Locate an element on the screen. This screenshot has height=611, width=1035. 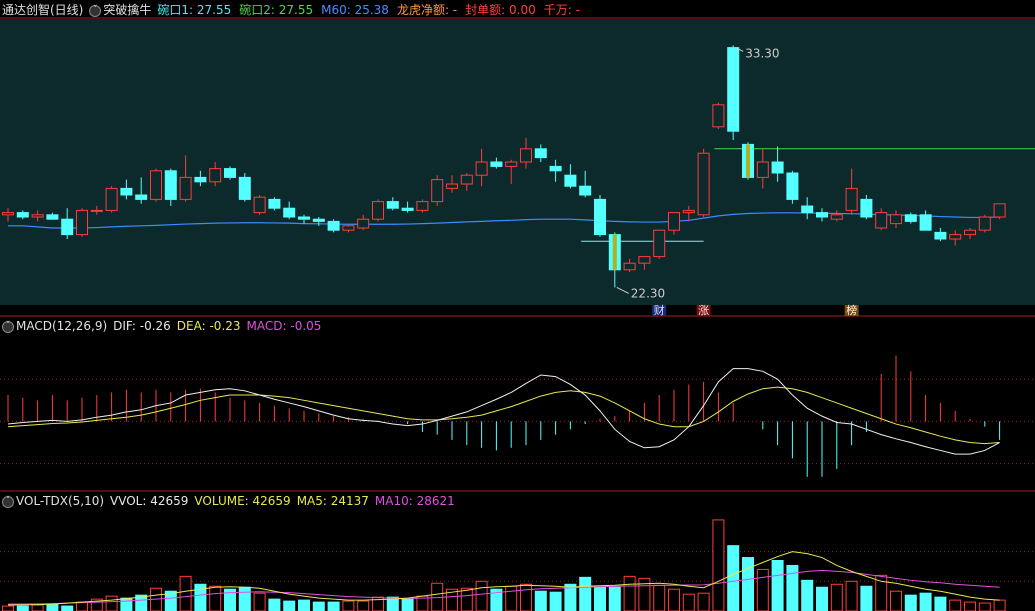
marker-label: 榜 is located at coordinates (851, 310).